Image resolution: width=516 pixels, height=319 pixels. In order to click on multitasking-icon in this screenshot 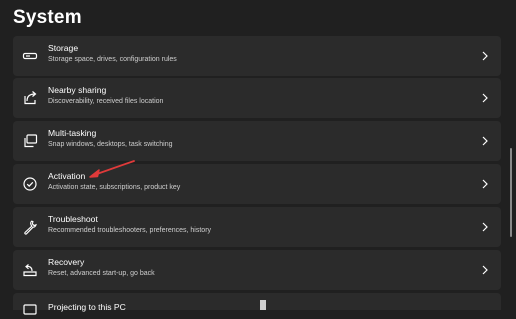, I will do `click(30, 141)`.